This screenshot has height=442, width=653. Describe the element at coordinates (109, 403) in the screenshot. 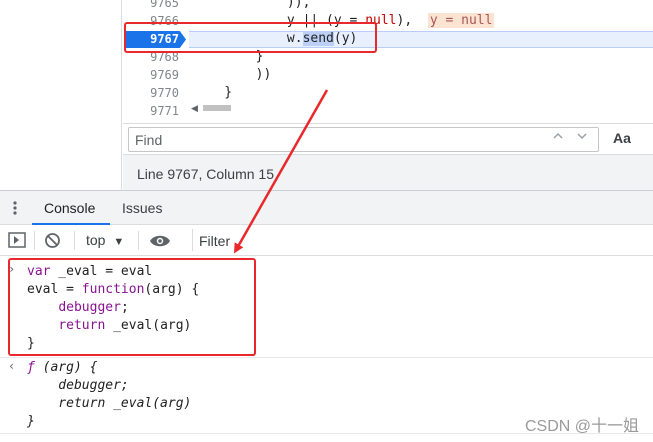

I see `console-output-line: return _eval(arg)` at that location.